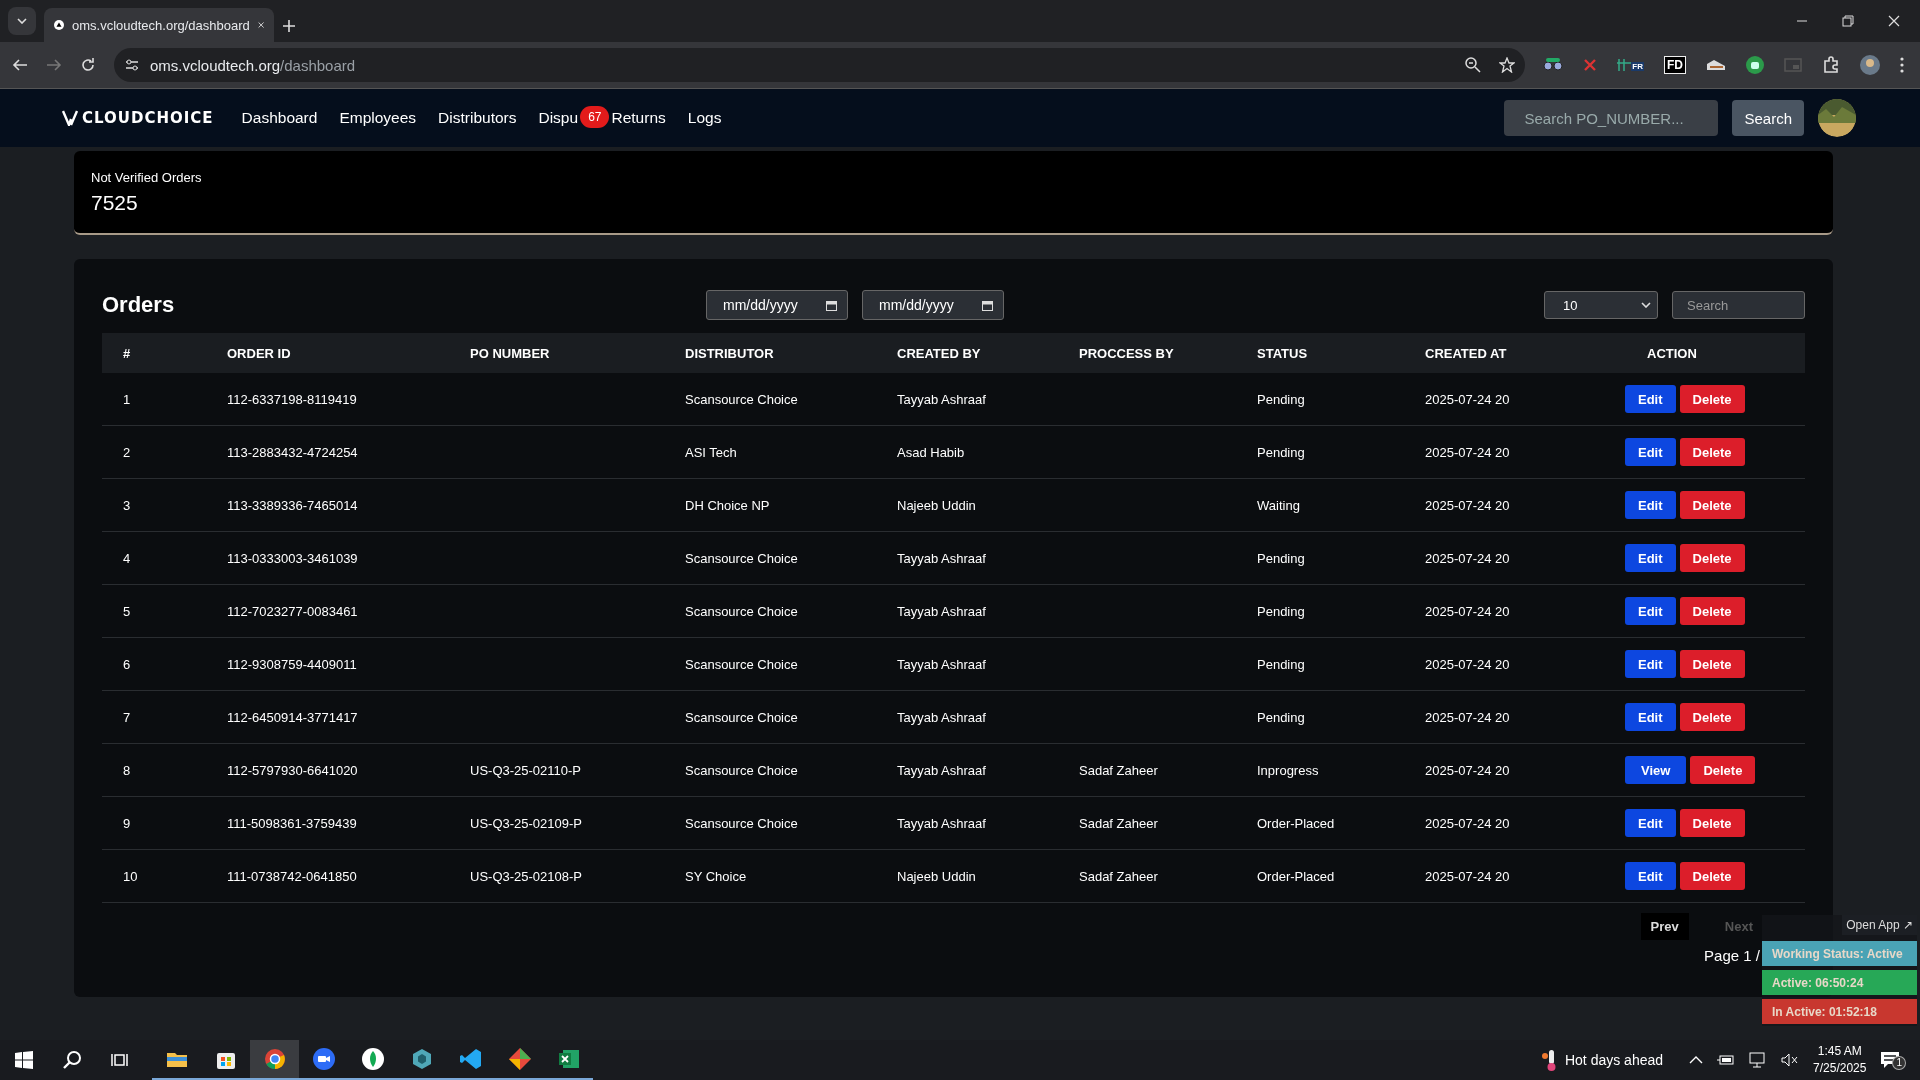  I want to click on zoom-icon, so click(1473, 65).